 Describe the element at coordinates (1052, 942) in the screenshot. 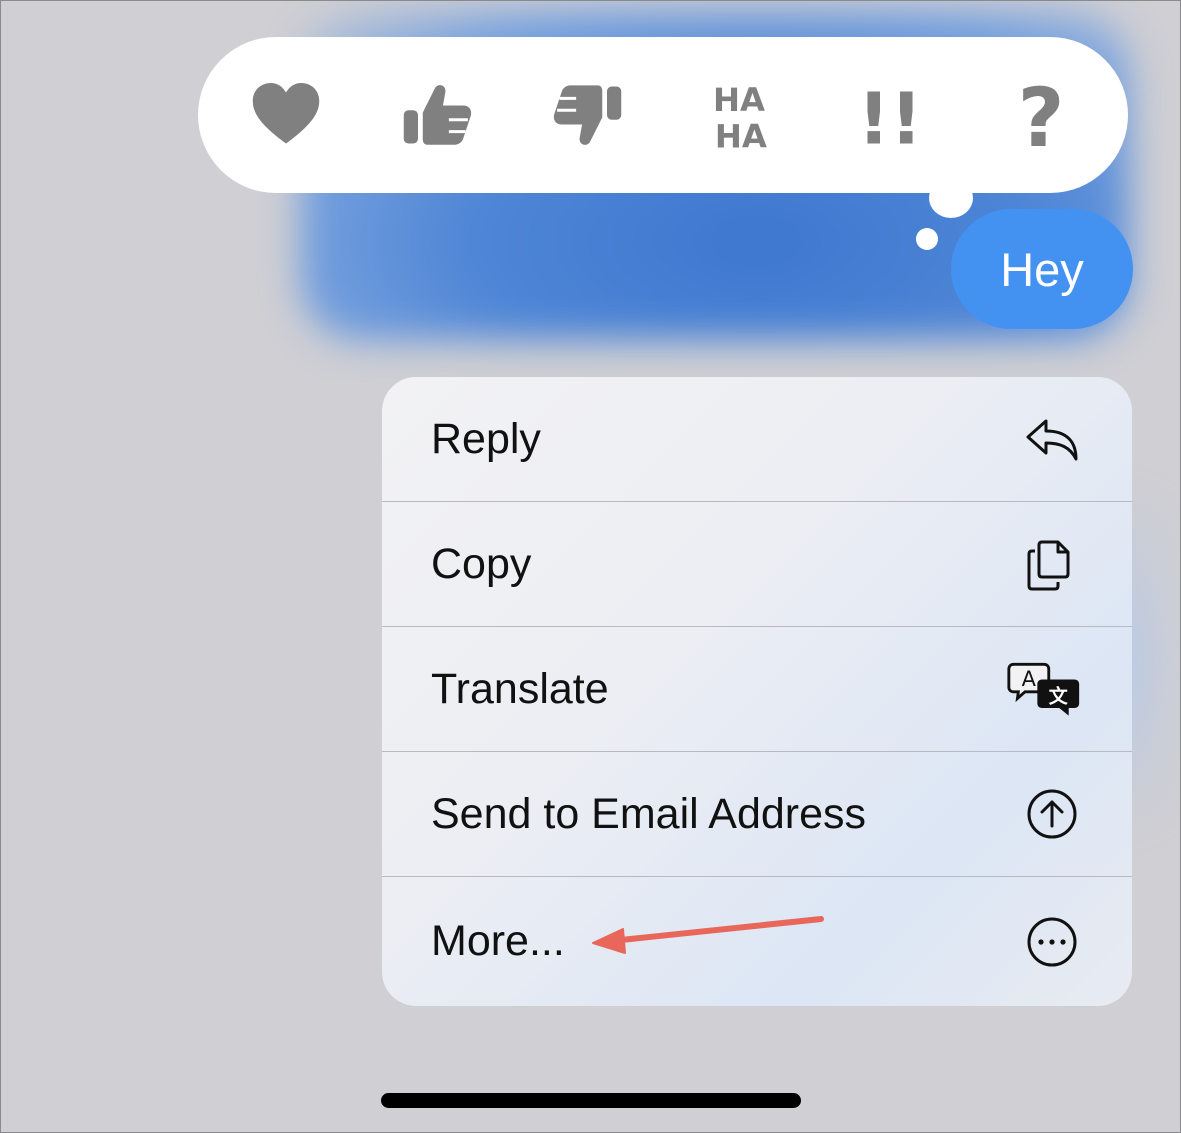

I see `ellipsis-circle-icon` at that location.